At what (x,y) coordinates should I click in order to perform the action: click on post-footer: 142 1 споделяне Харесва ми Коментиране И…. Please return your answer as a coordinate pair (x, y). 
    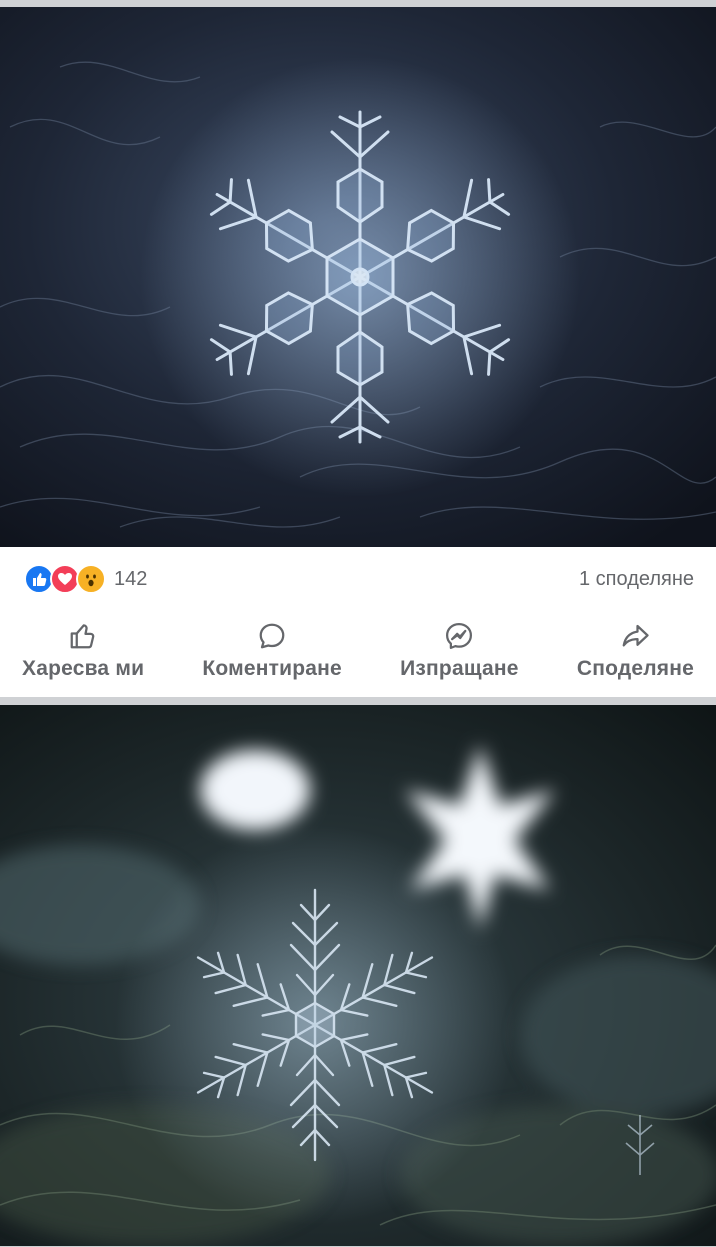
    Looking at the image, I should click on (358, 622).